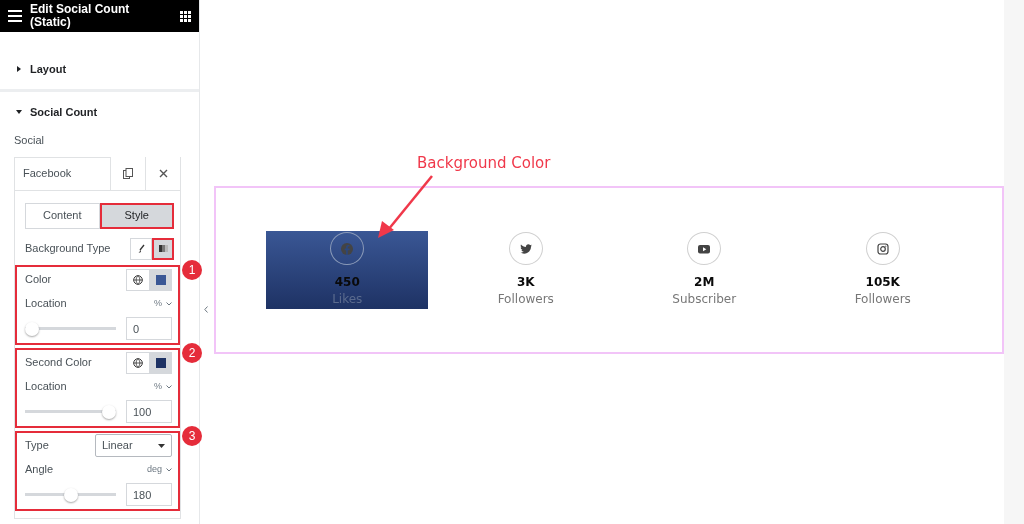 The width and height of the screenshot is (1024, 524). I want to click on number-input: 100, so click(149, 411).